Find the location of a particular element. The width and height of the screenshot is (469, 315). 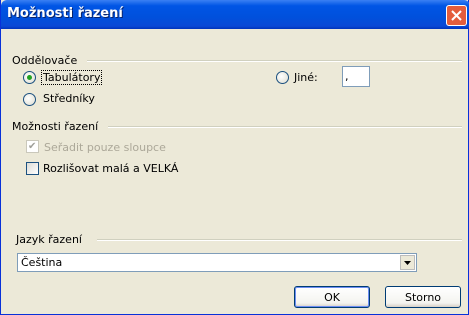

cancel-button: Storno is located at coordinates (423, 297).